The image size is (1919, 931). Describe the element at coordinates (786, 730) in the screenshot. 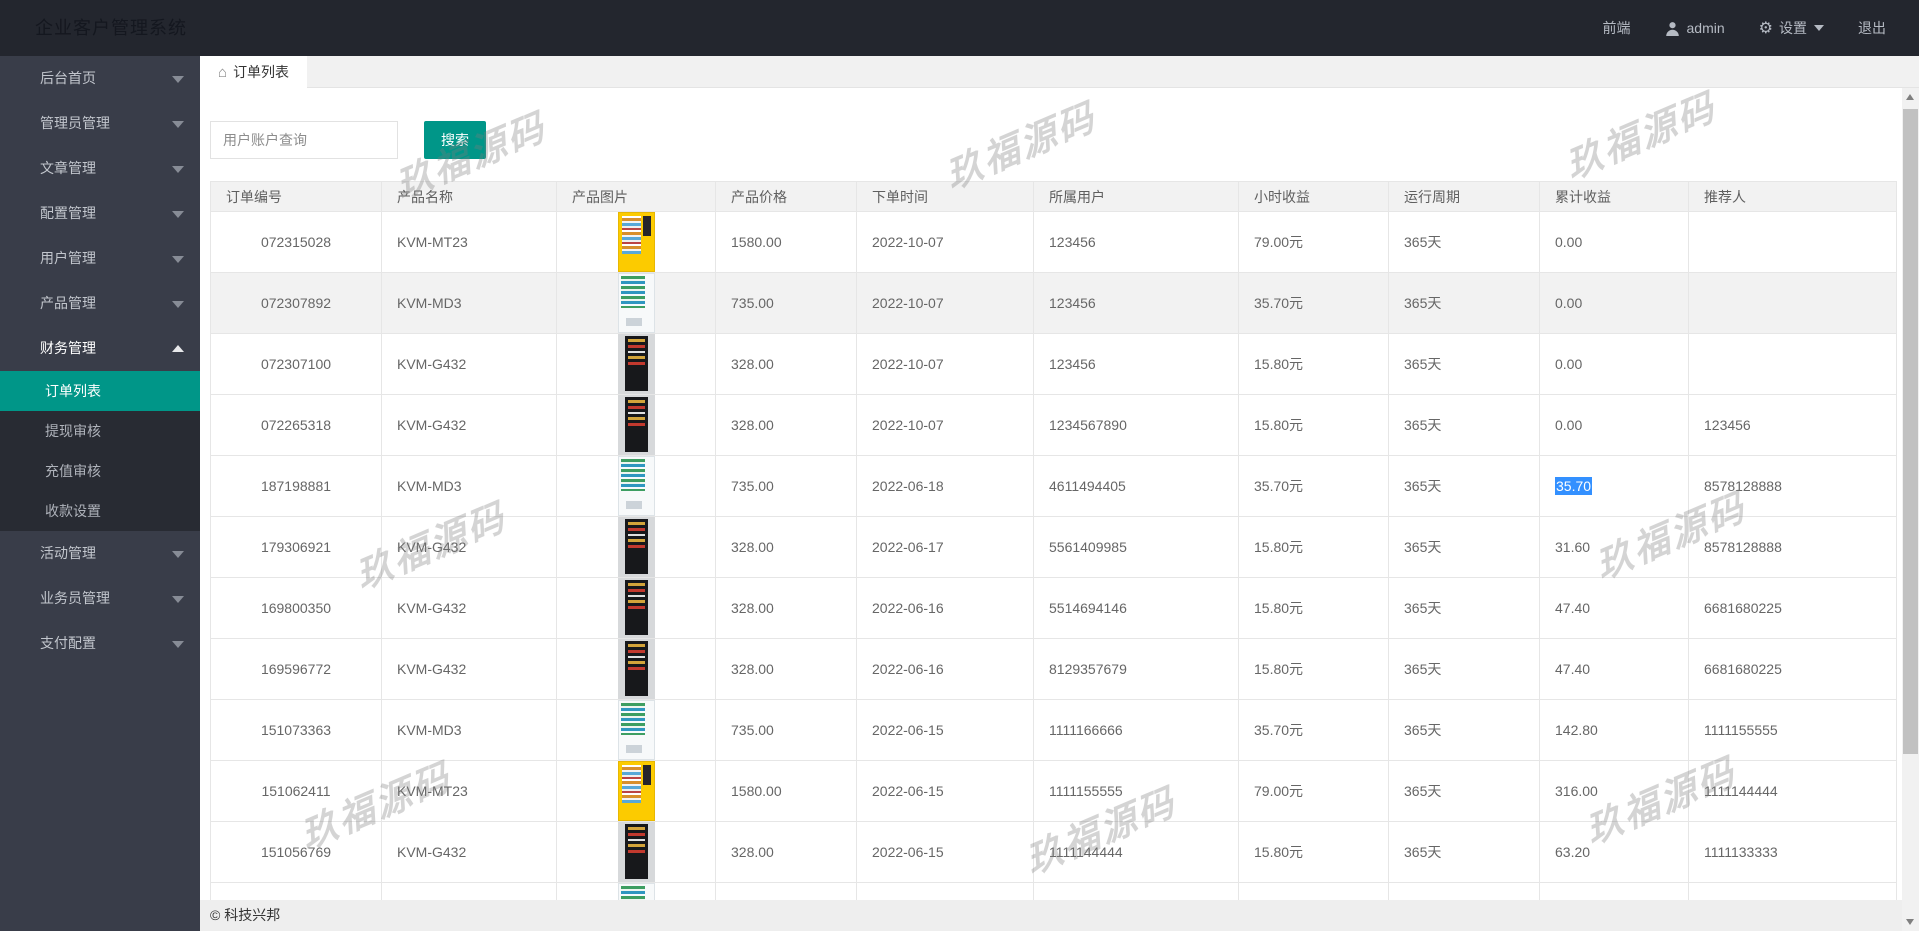

I see `cell-price: 735.00` at that location.